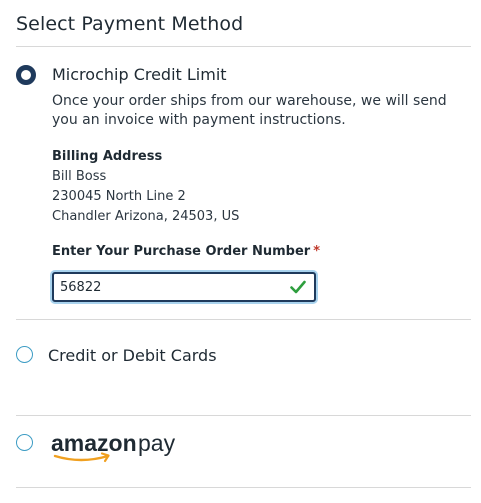  What do you see at coordinates (146, 216) in the screenshot?
I see `billing-address-line: Chandler Arizona, 24503, US` at bounding box center [146, 216].